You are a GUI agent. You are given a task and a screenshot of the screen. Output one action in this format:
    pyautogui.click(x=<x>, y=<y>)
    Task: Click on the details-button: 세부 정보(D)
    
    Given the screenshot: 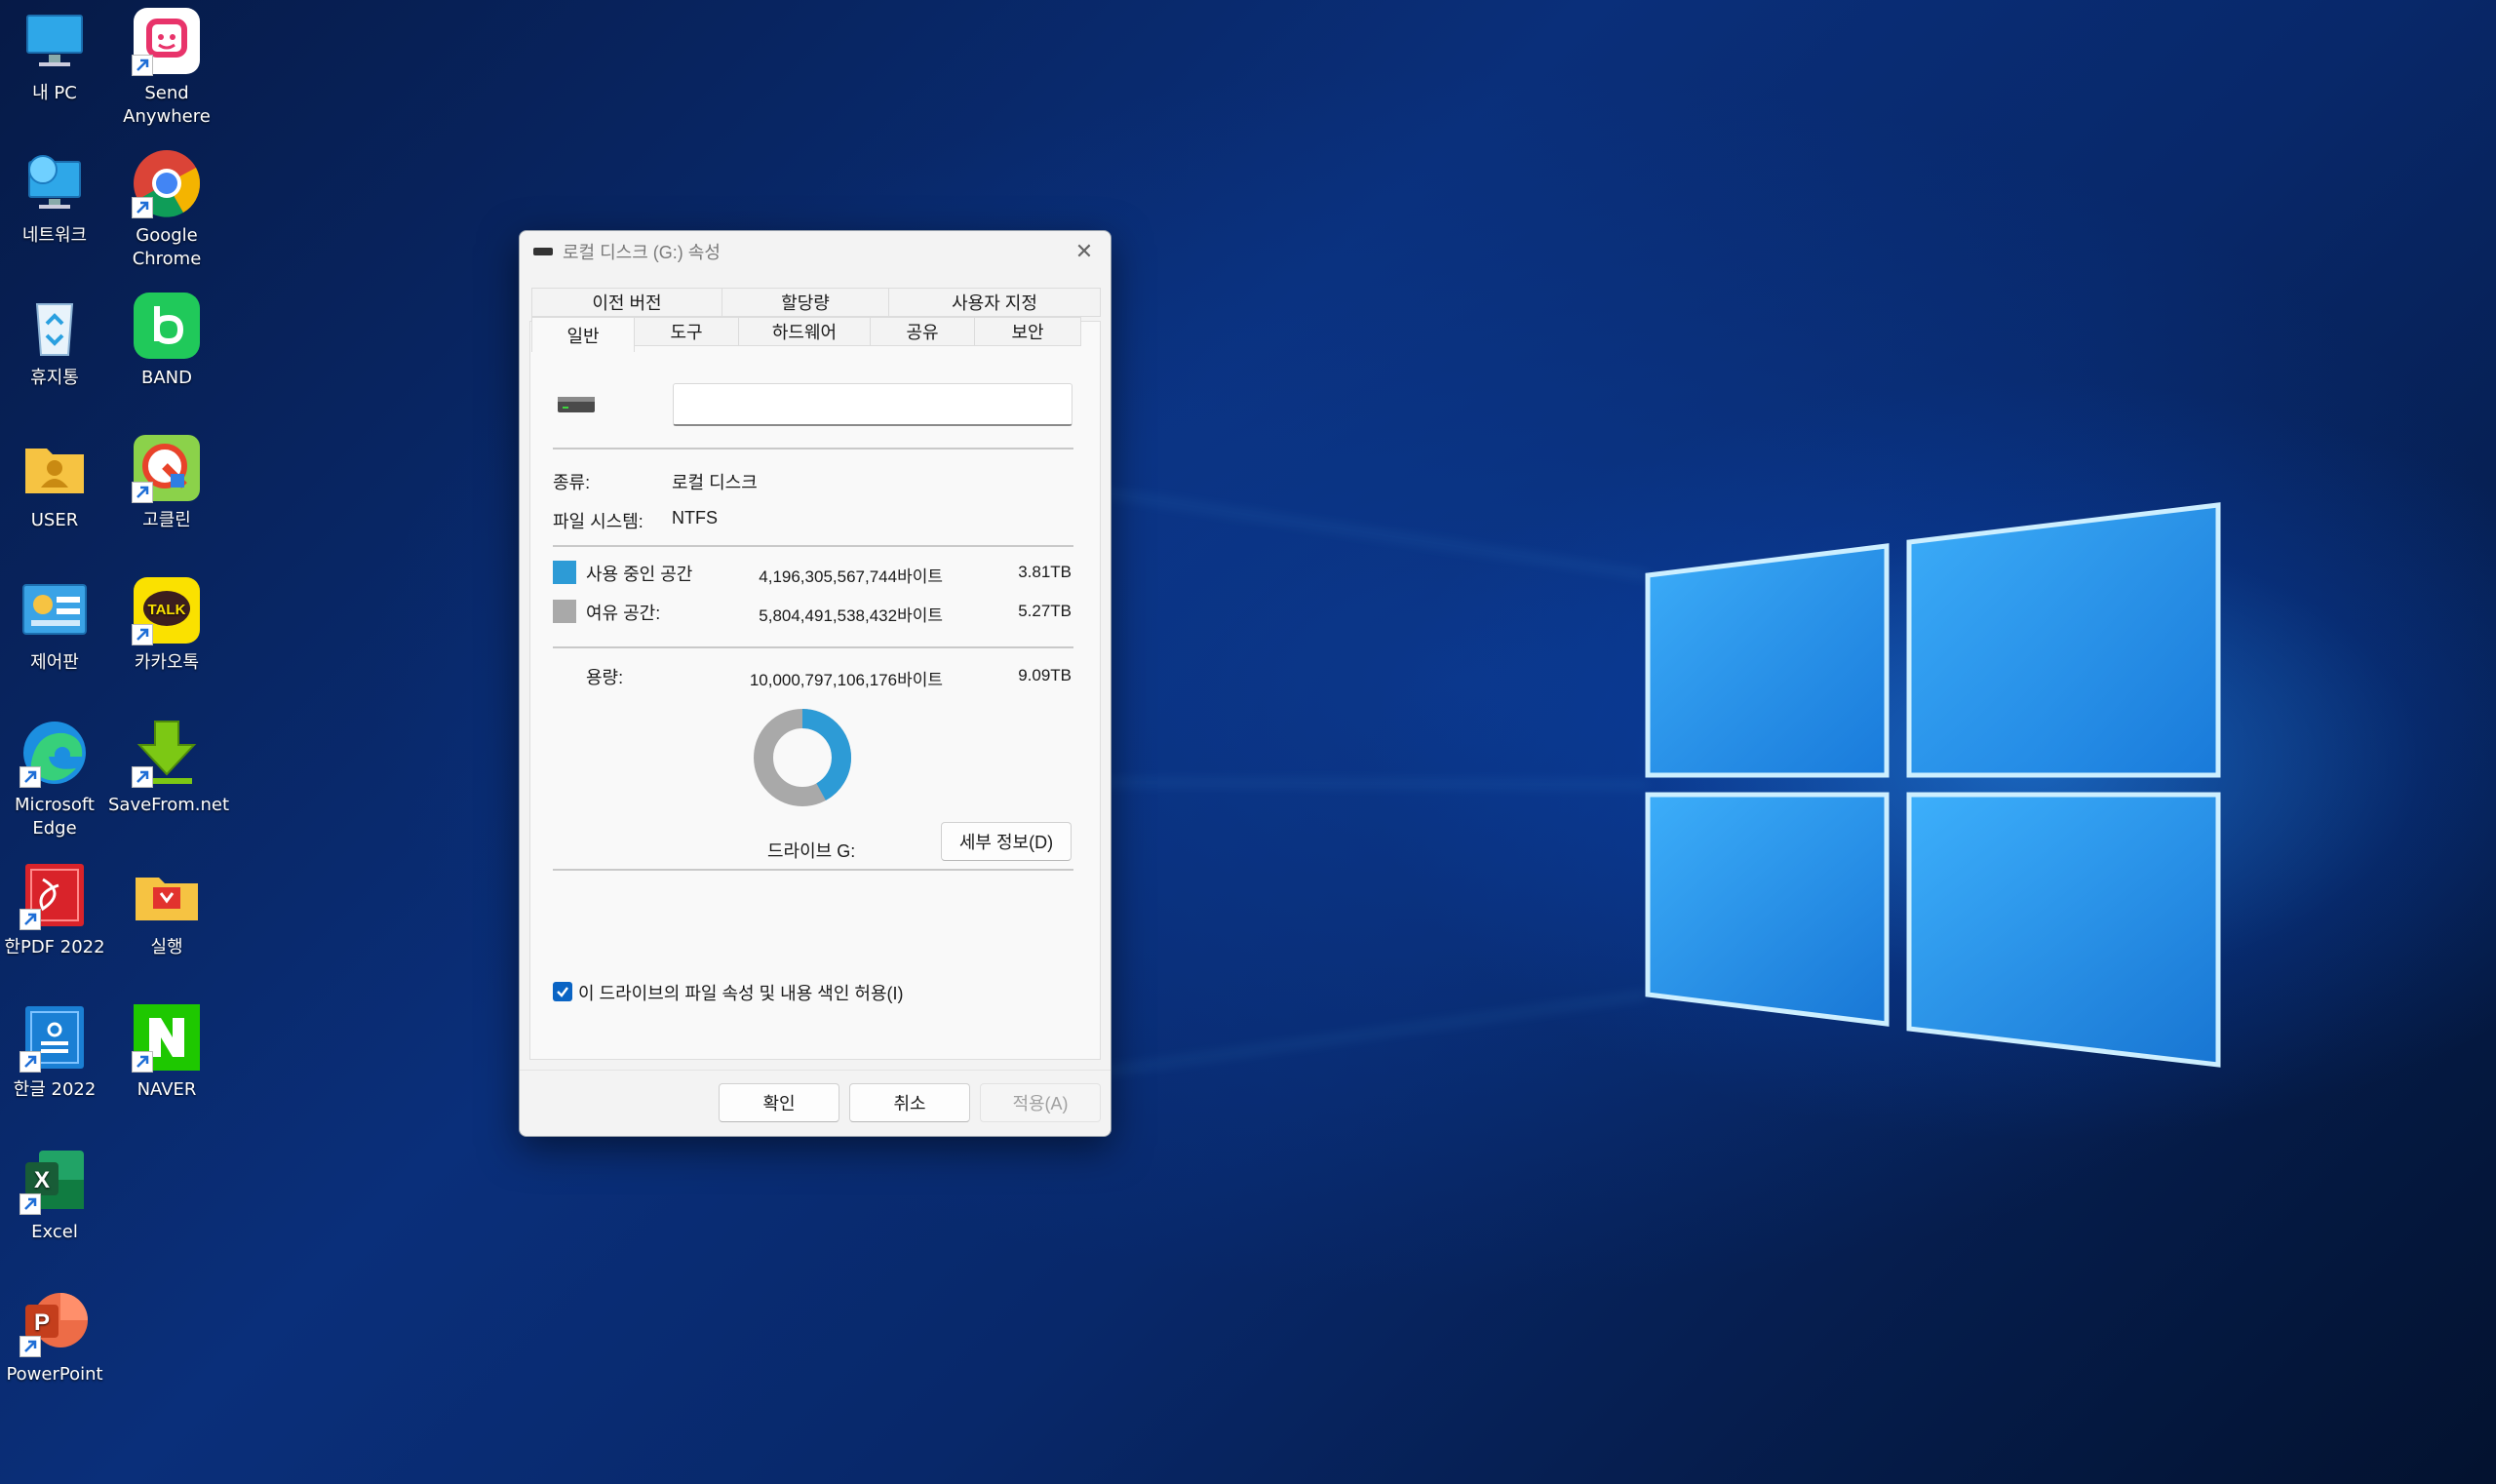 What is the action you would take?
    pyautogui.click(x=1006, y=841)
    